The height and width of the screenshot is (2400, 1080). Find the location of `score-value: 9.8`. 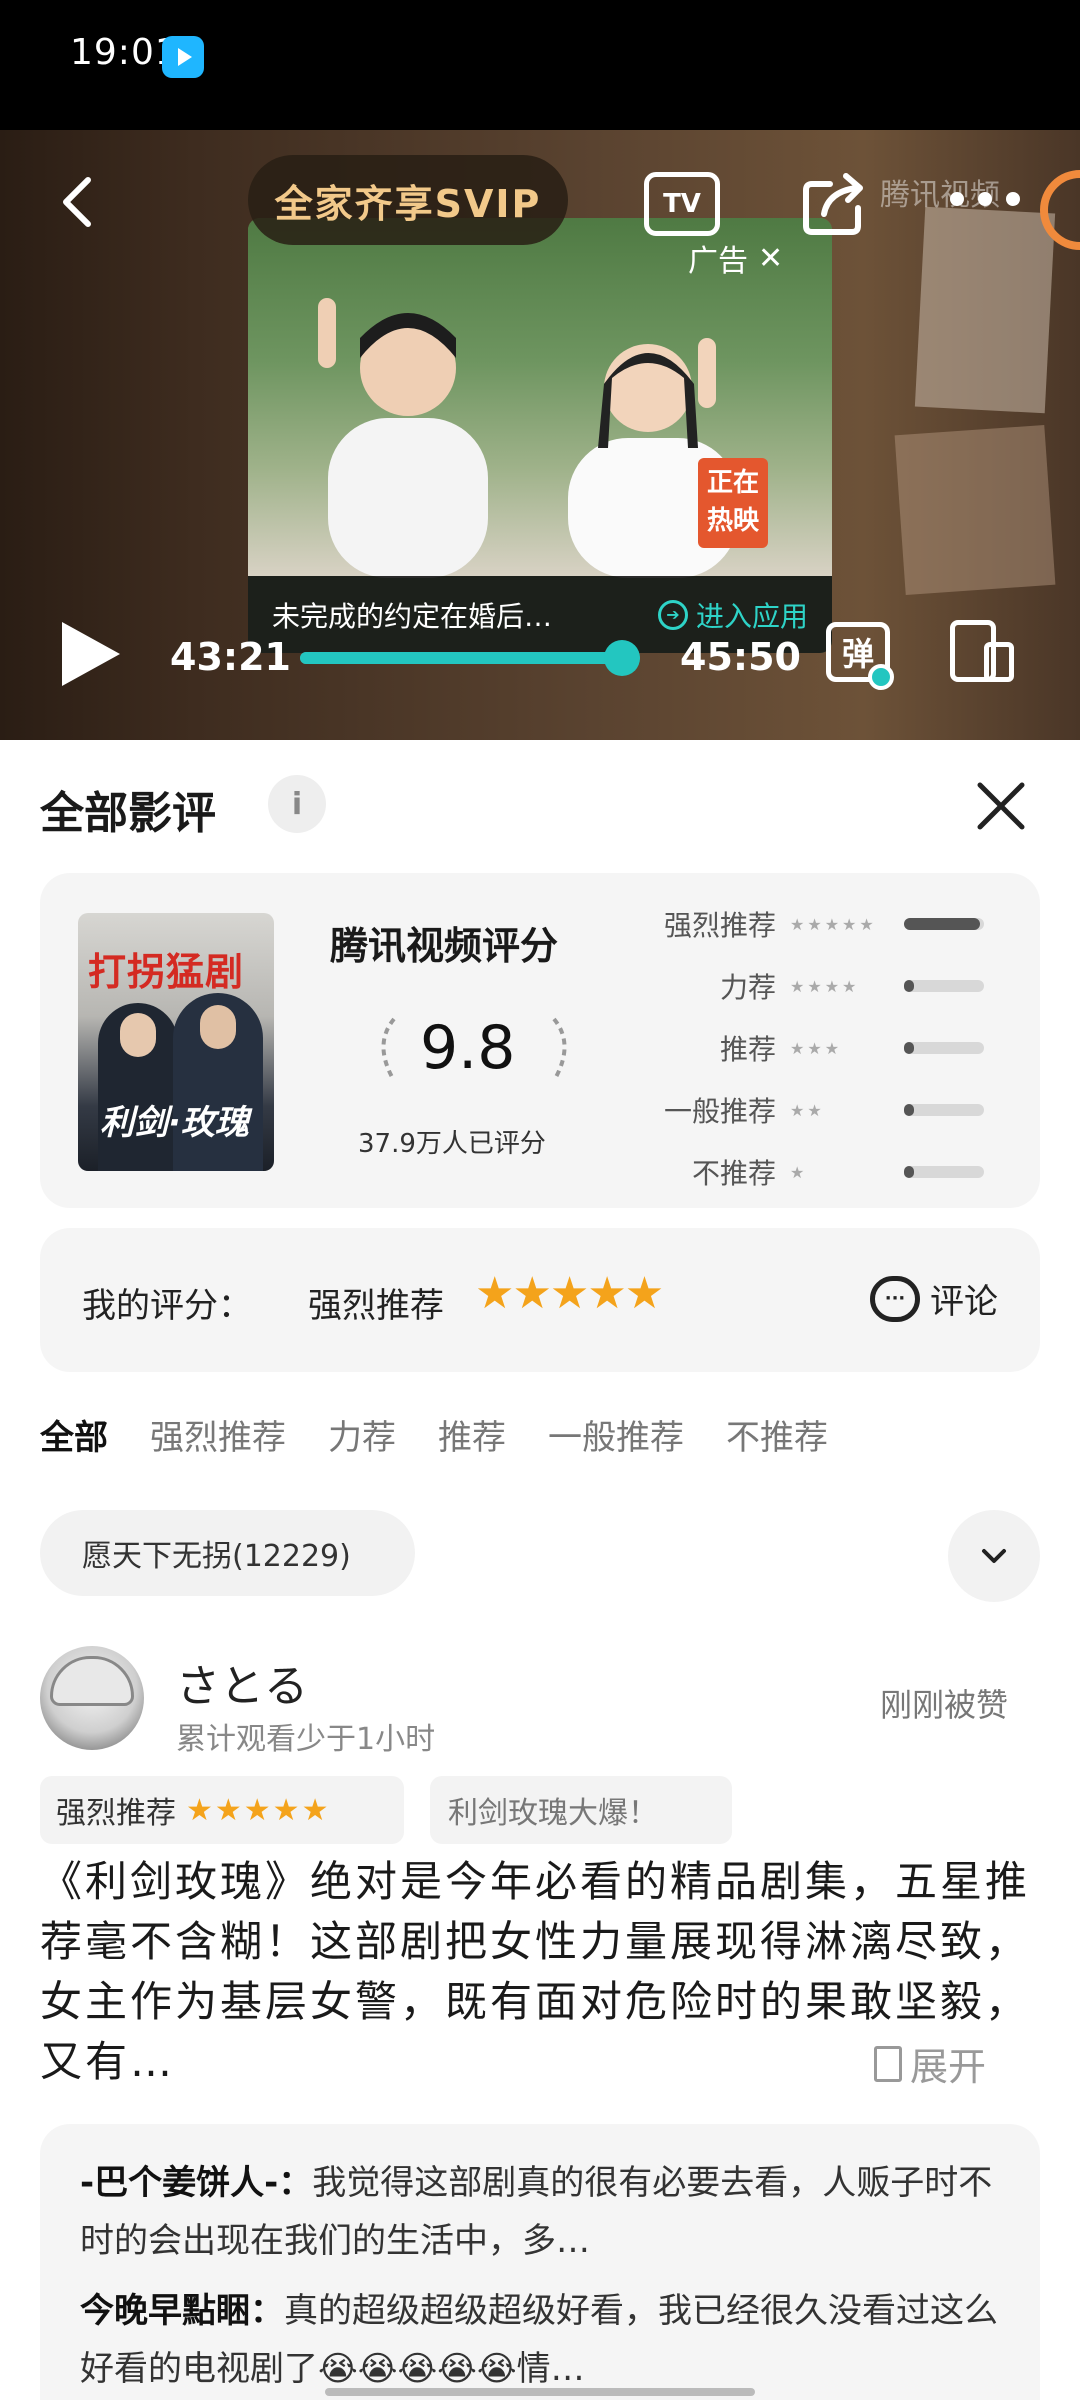

score-value: 9.8 is located at coordinates (468, 1048).